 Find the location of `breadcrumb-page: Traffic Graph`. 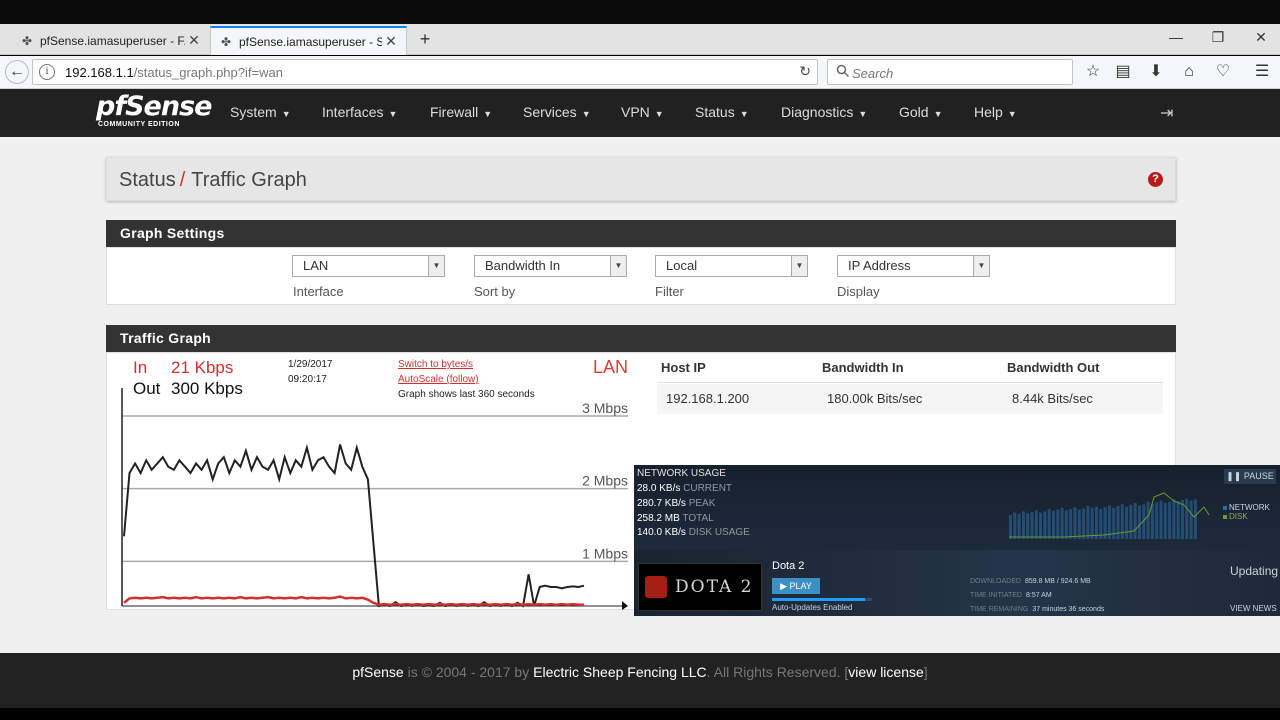

breadcrumb-page: Traffic Graph is located at coordinates (249, 180).